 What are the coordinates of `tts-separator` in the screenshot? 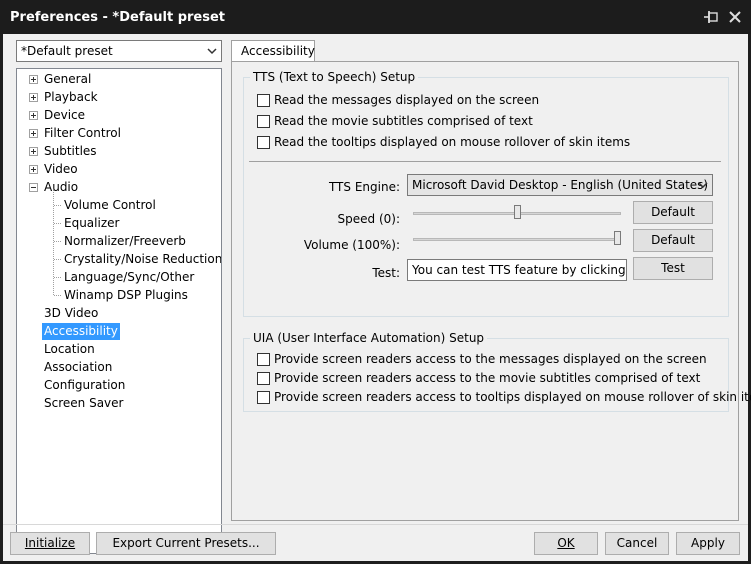 It's located at (485, 161).